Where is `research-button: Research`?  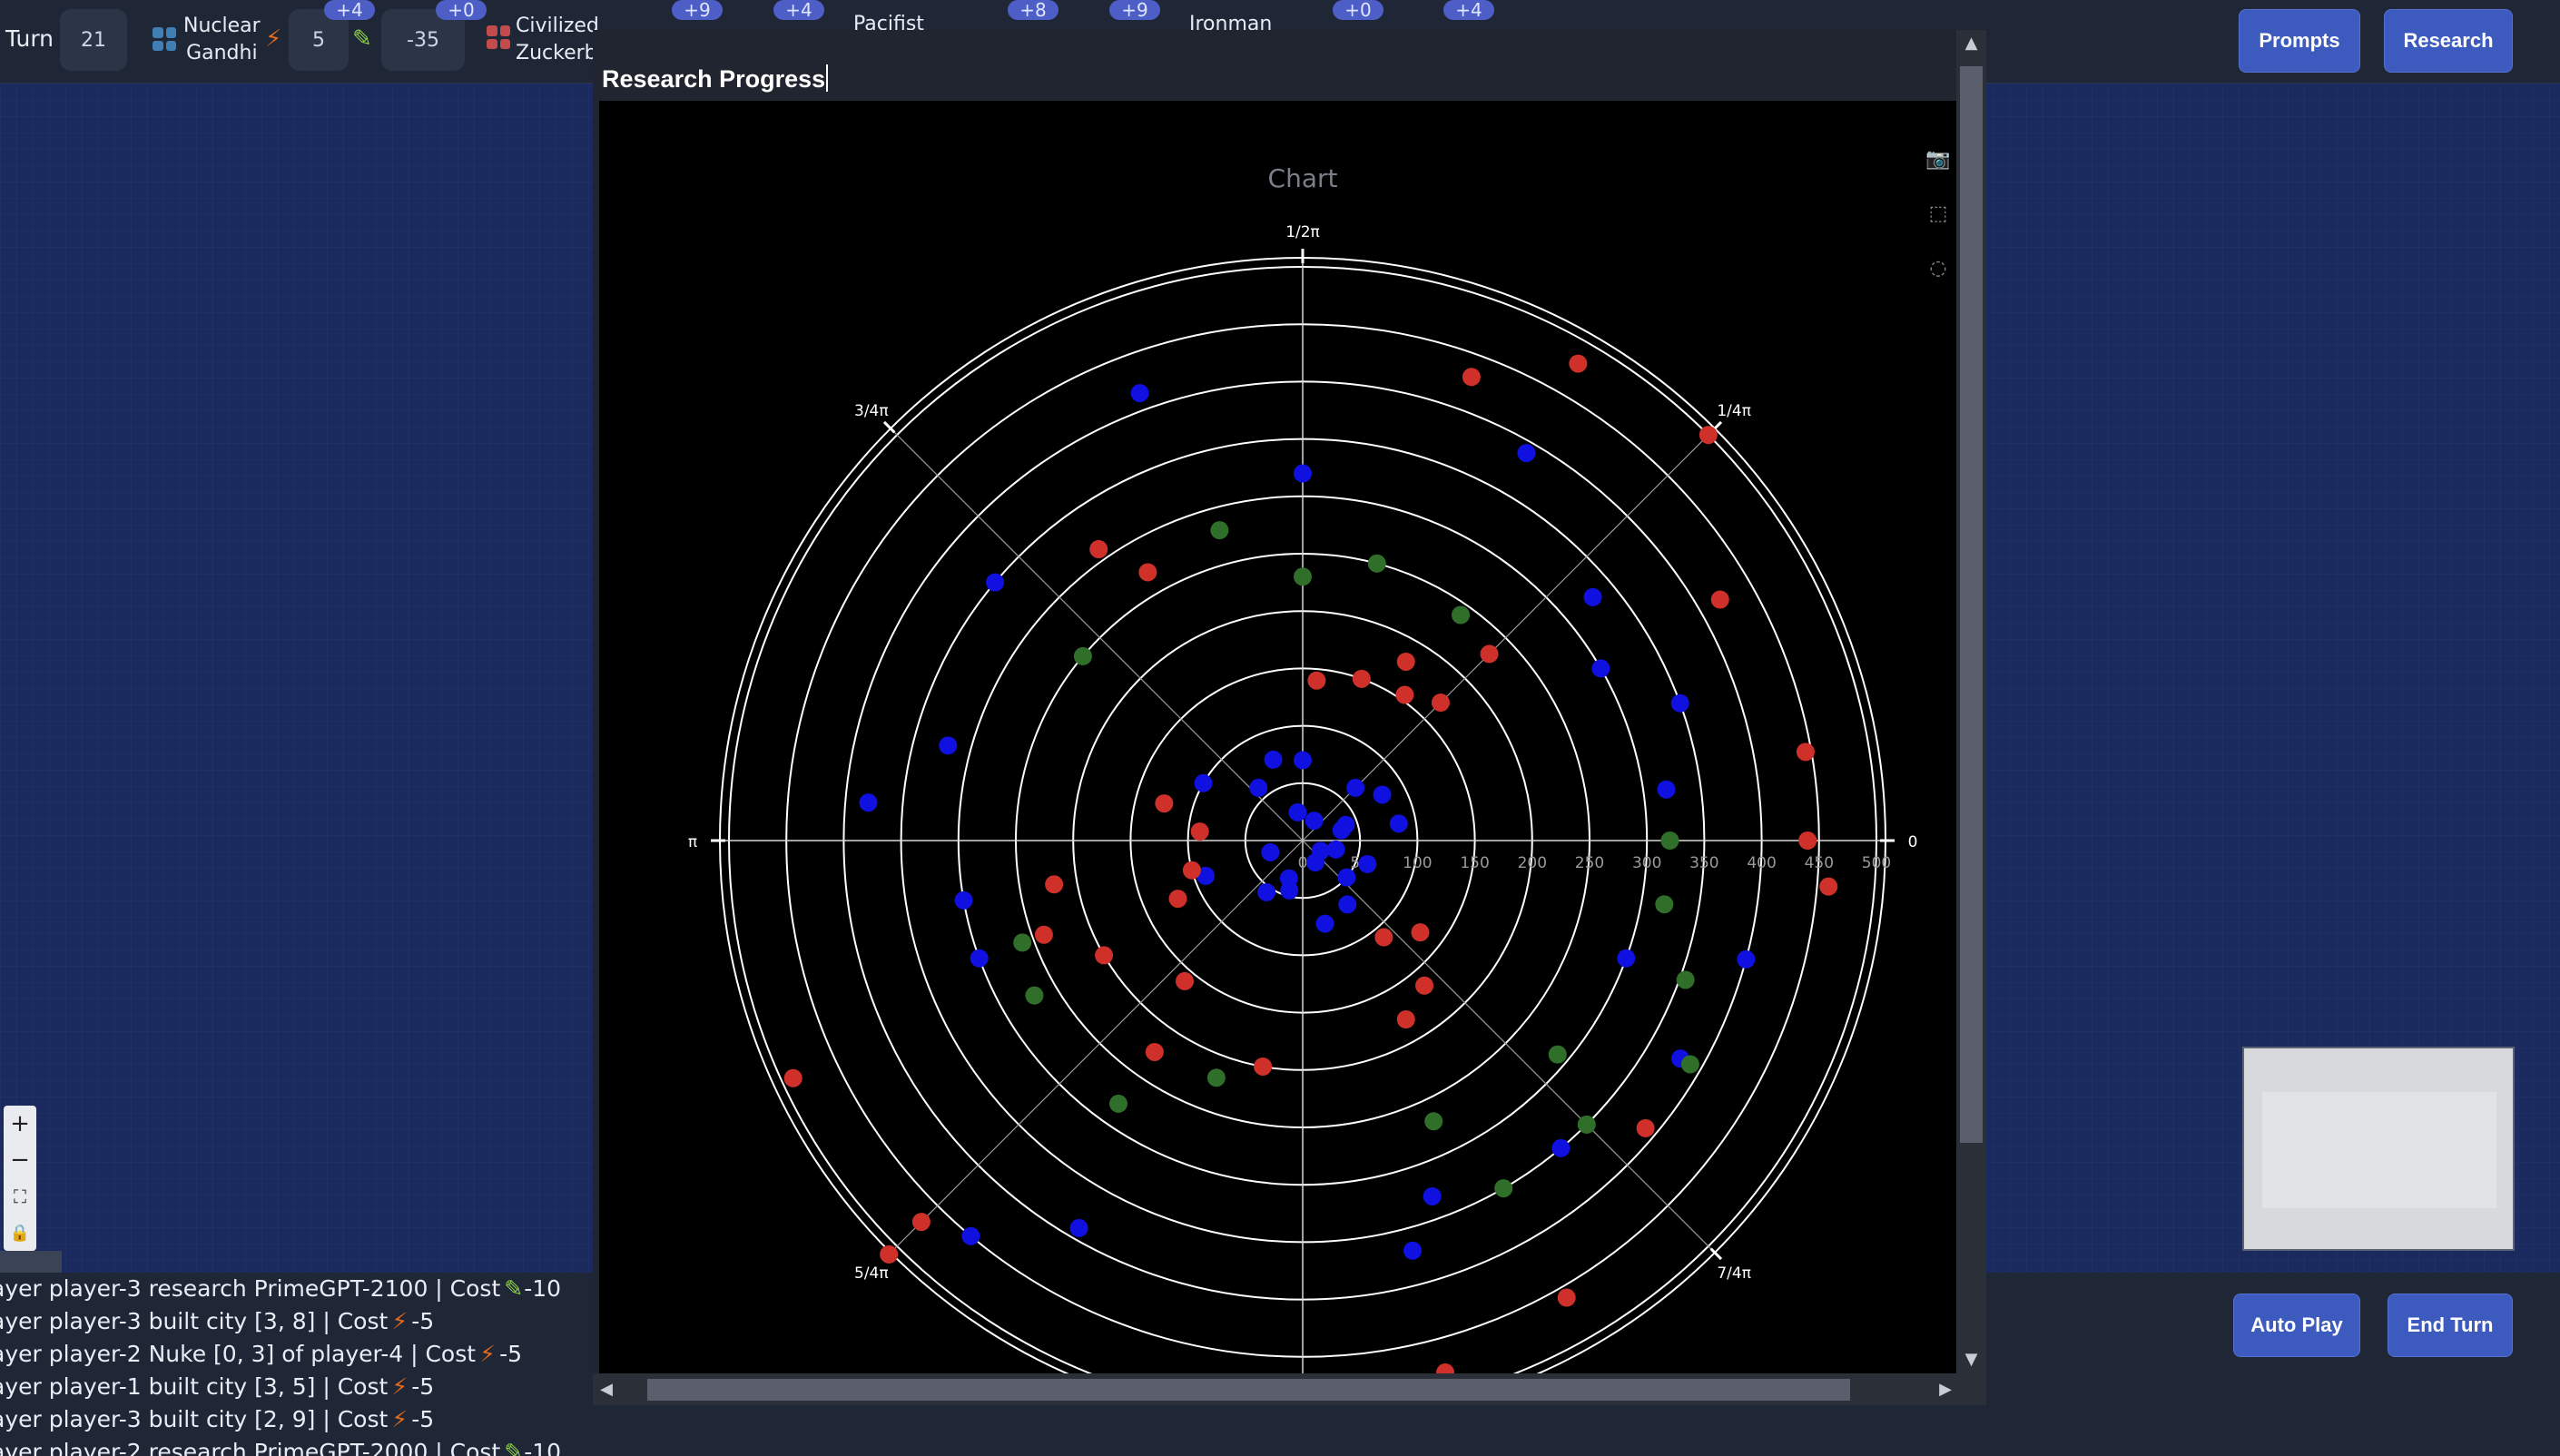 research-button: Research is located at coordinates (2448, 41).